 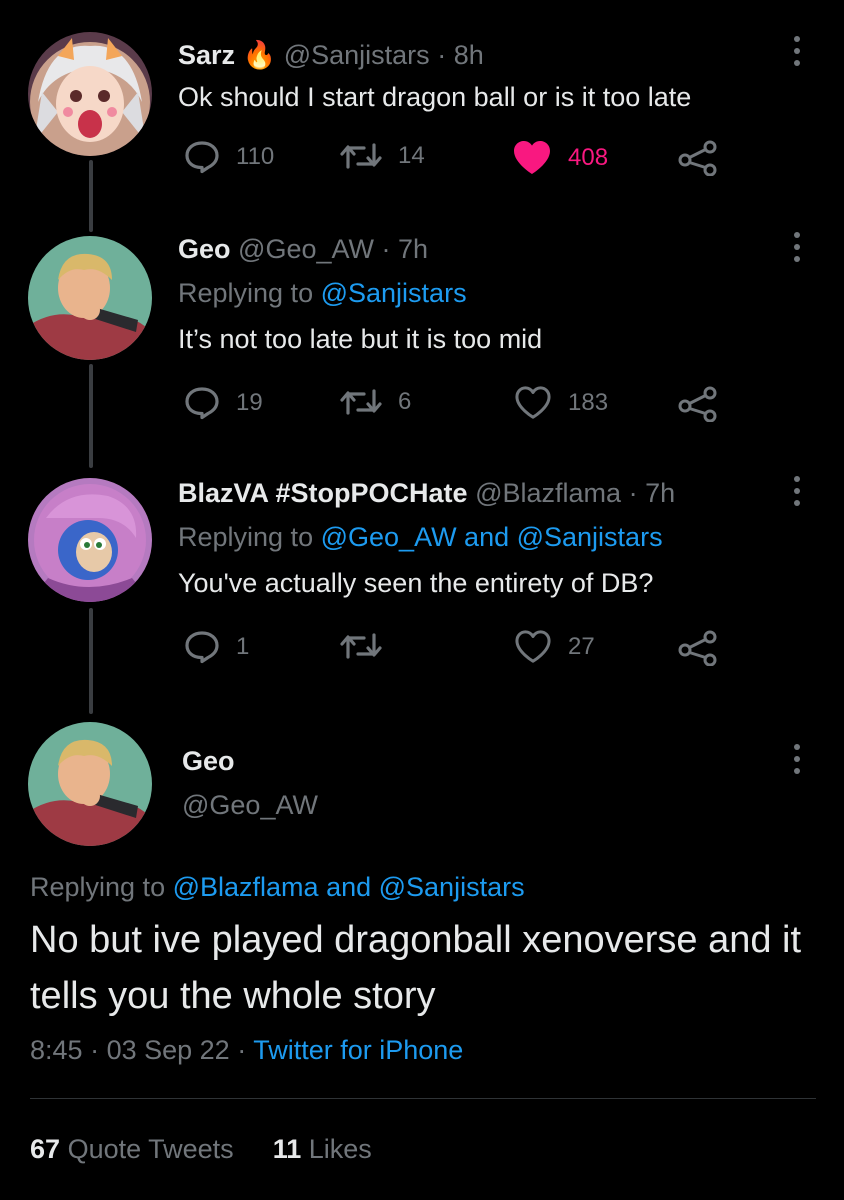 I want to click on quote-tweets-link: 67 Quote Tweets, so click(x=132, y=1149).